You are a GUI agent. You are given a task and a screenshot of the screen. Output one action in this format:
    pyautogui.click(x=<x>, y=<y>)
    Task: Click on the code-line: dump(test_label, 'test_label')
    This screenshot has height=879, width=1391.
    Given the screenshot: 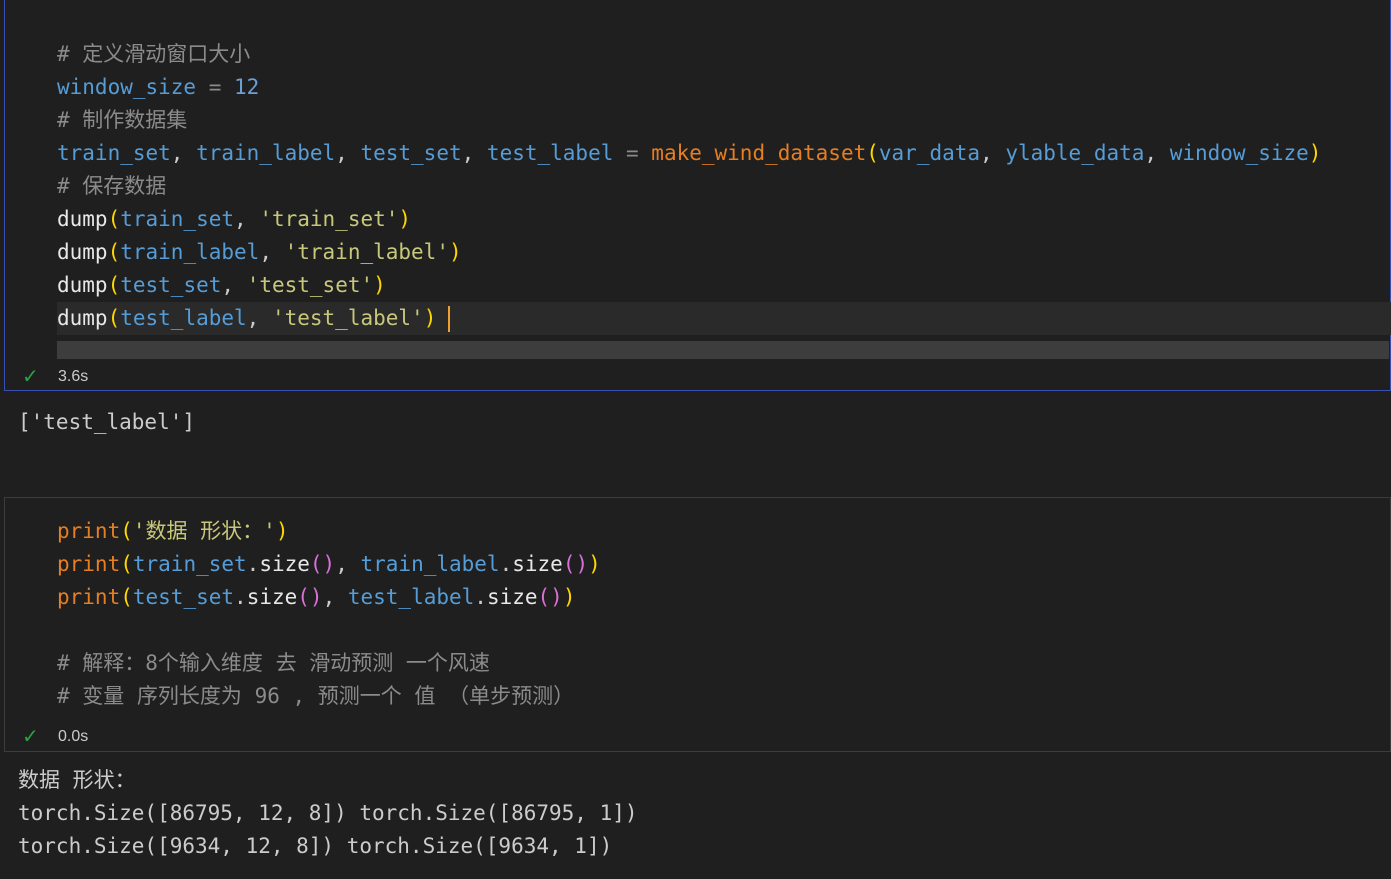 What is the action you would take?
    pyautogui.click(x=724, y=318)
    